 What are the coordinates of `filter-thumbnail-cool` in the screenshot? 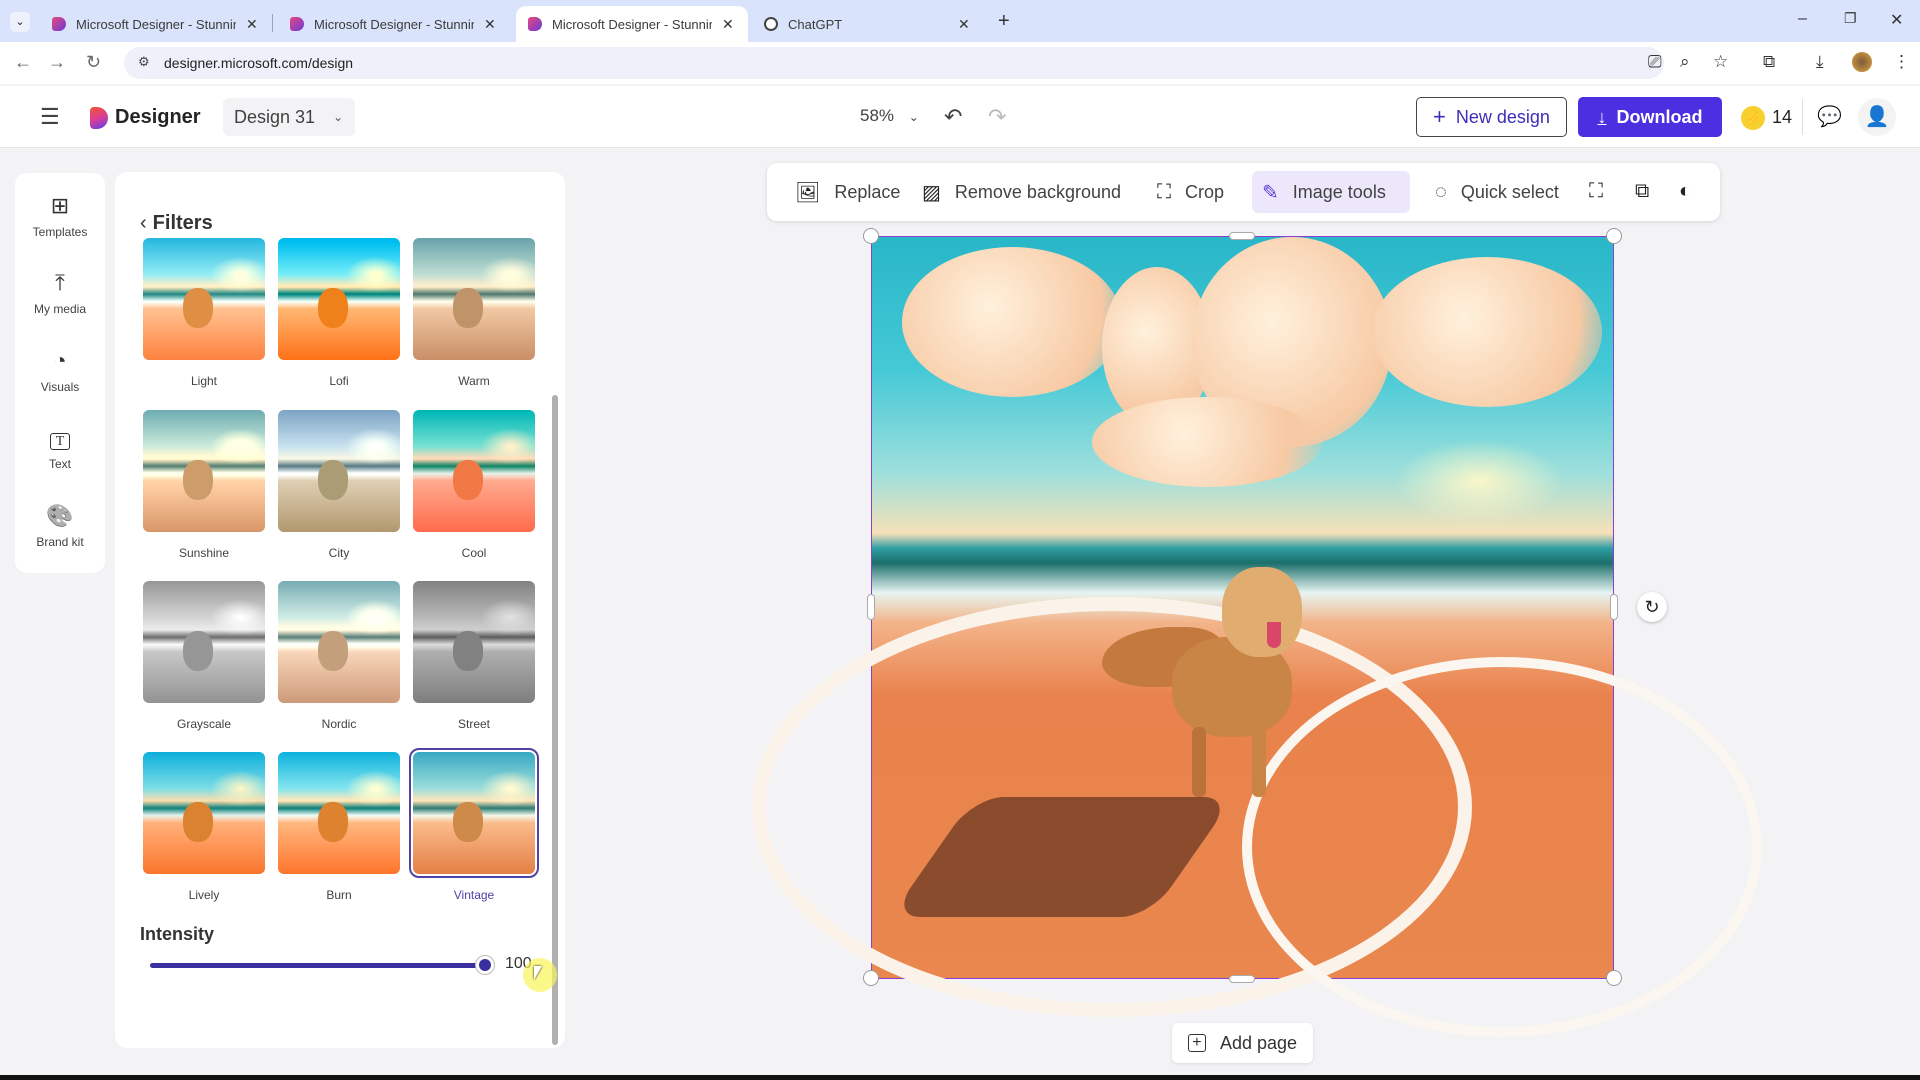 It's located at (474, 471).